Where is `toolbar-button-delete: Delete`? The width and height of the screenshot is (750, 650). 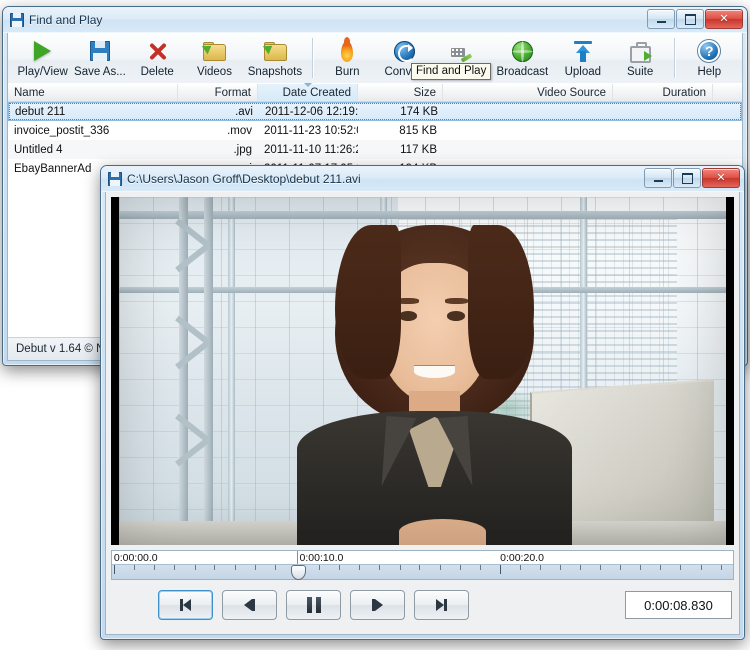
toolbar-button-delete: Delete is located at coordinates (157, 59).